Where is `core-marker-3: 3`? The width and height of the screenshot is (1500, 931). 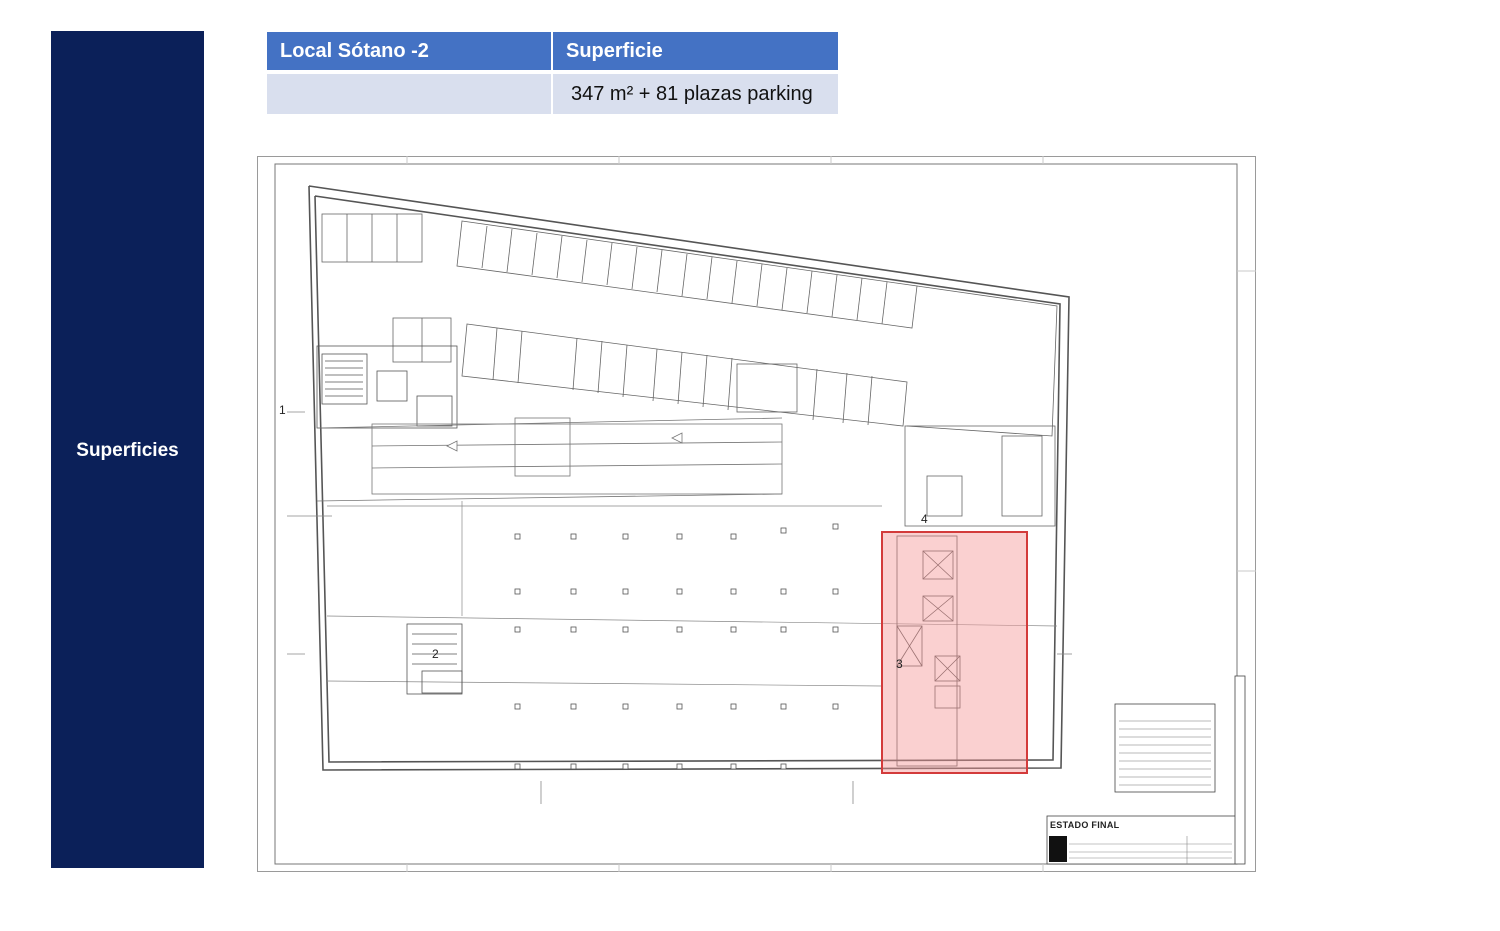
core-marker-3: 3 is located at coordinates (899, 664).